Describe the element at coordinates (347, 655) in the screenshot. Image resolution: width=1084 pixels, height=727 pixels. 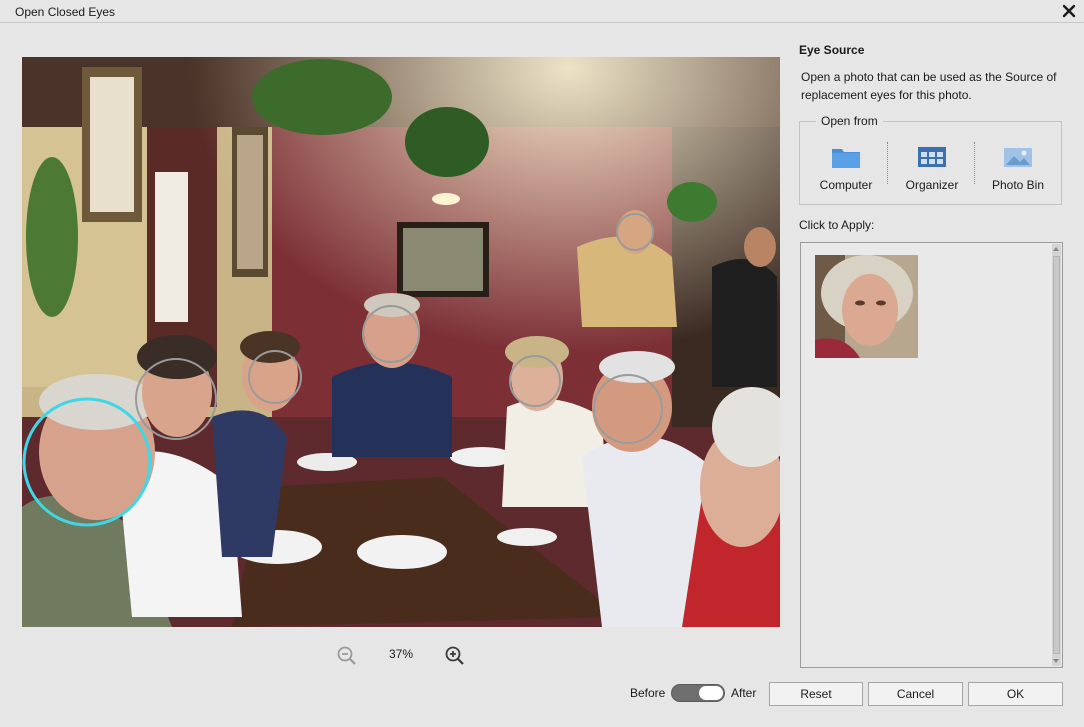
I see `zoom-out-icon` at that location.